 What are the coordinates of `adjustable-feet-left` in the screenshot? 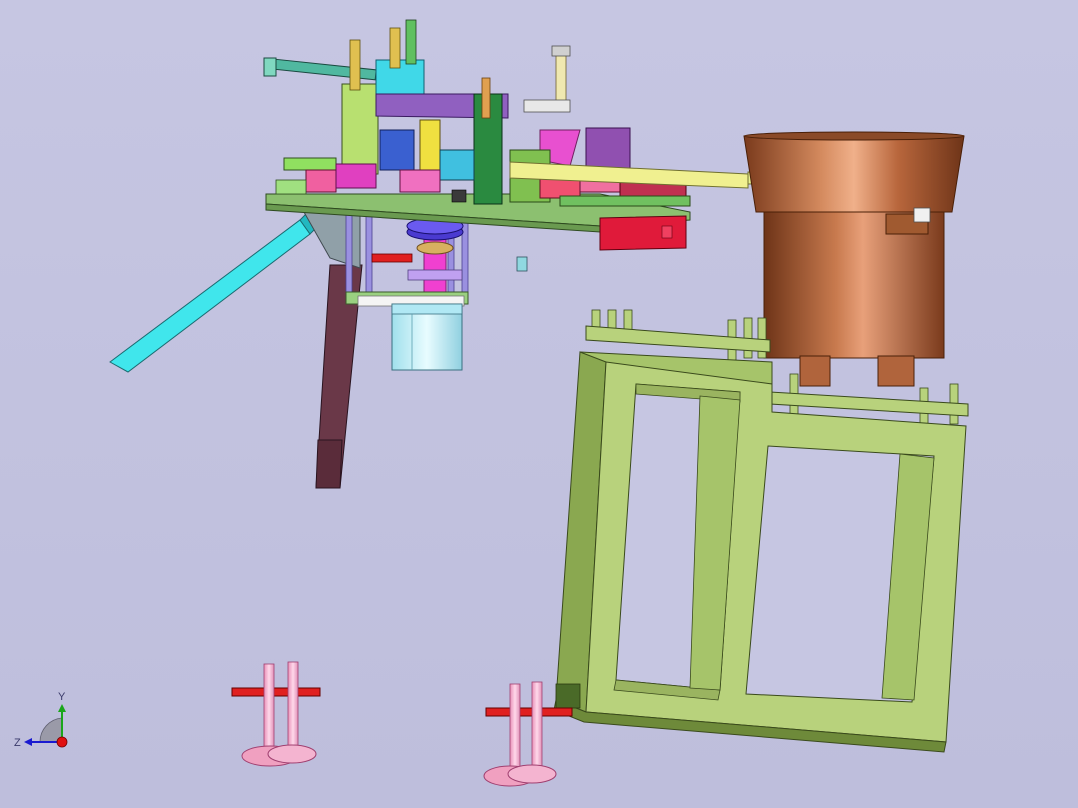 It's located at (276, 714).